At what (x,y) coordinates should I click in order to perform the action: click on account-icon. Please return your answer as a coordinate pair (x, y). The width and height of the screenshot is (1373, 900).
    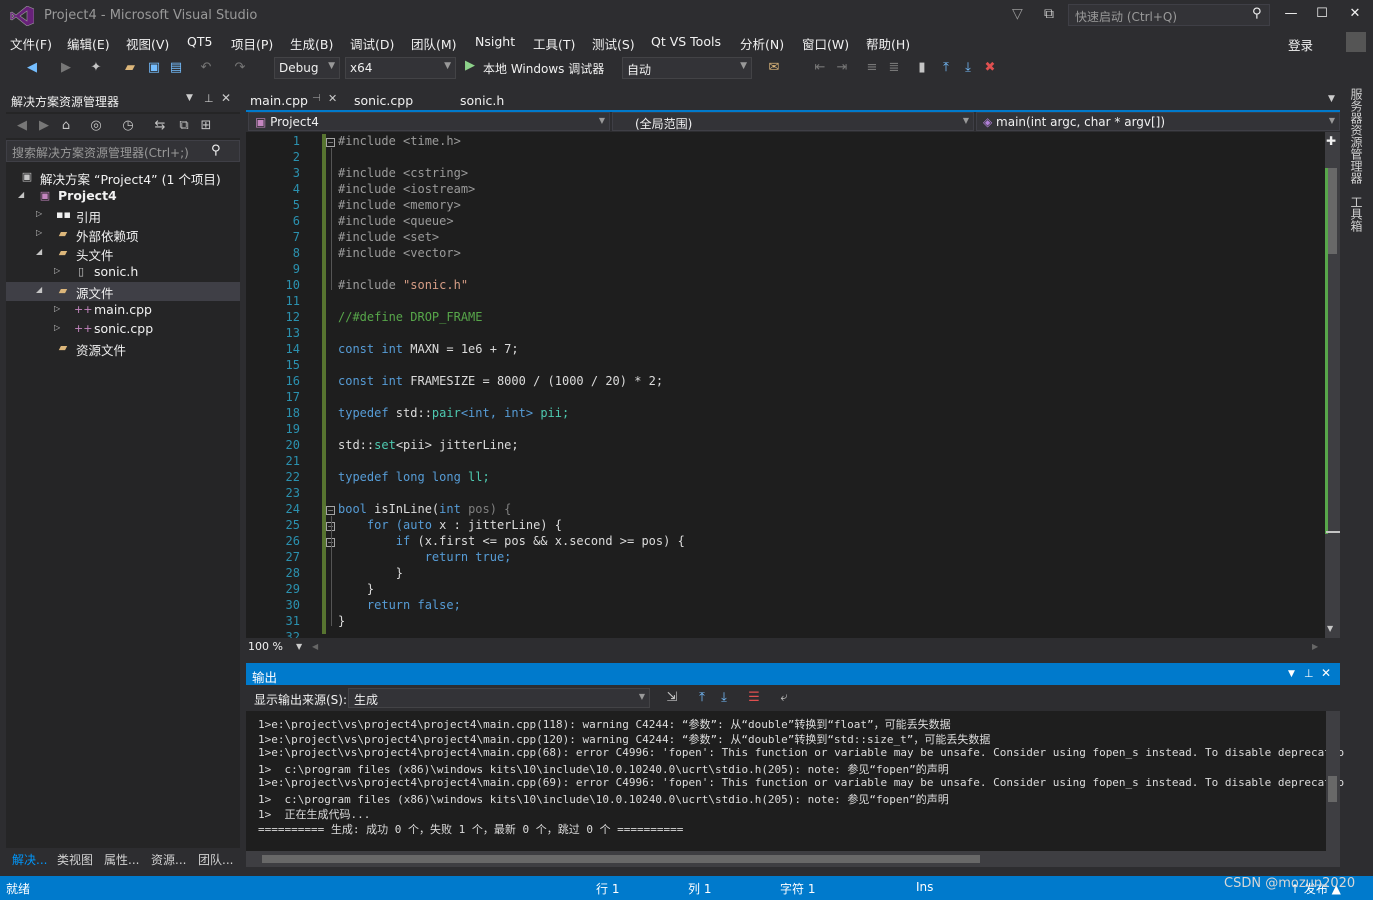
    Looking at the image, I should click on (1356, 42).